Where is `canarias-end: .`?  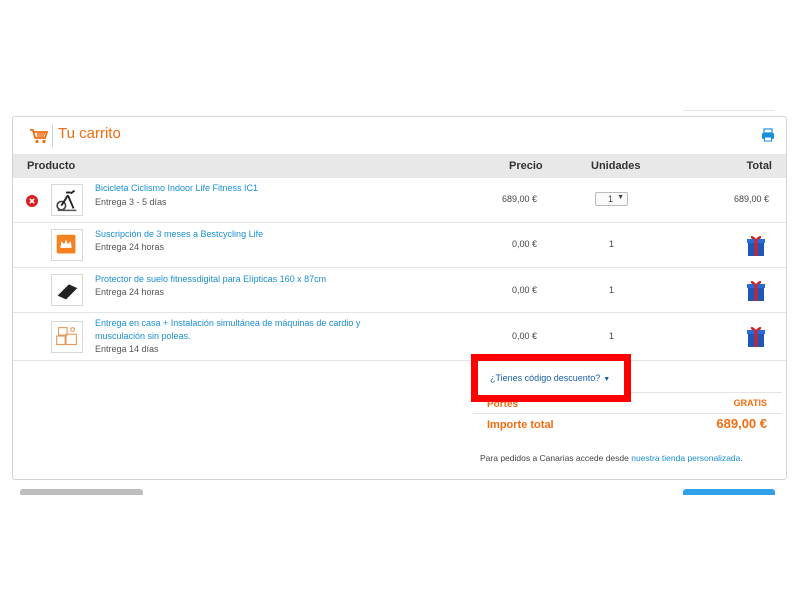 canarias-end: . is located at coordinates (741, 458).